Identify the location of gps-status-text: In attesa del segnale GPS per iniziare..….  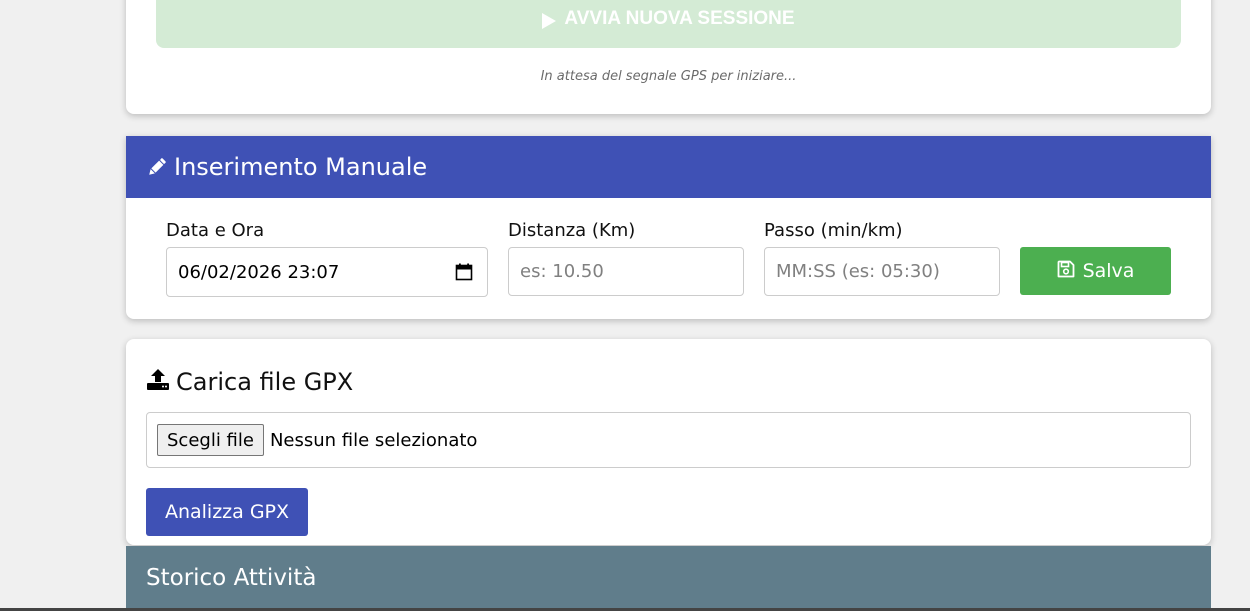
(668, 76).